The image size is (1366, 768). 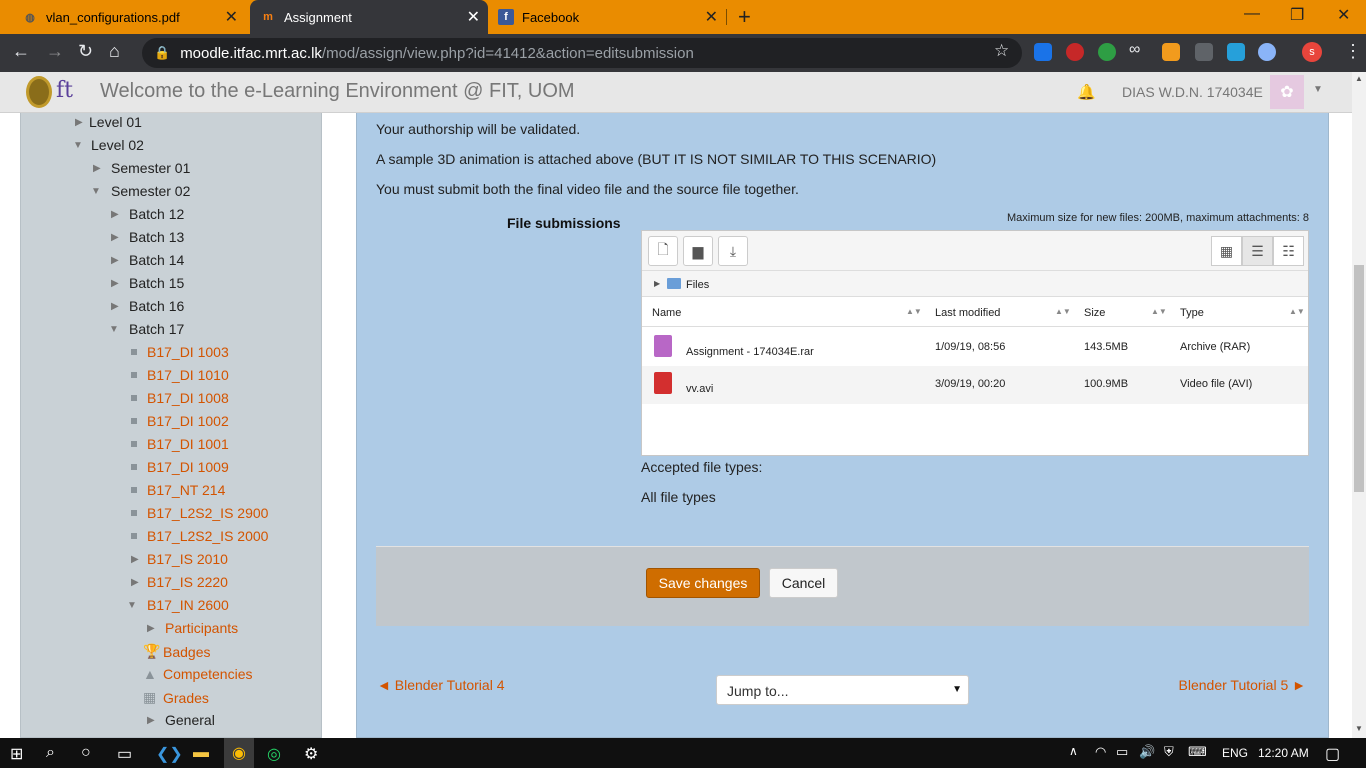 What do you see at coordinates (199, 513) in the screenshot?
I see `sidebar-course-link: B17_L2S2_IS 2900` at bounding box center [199, 513].